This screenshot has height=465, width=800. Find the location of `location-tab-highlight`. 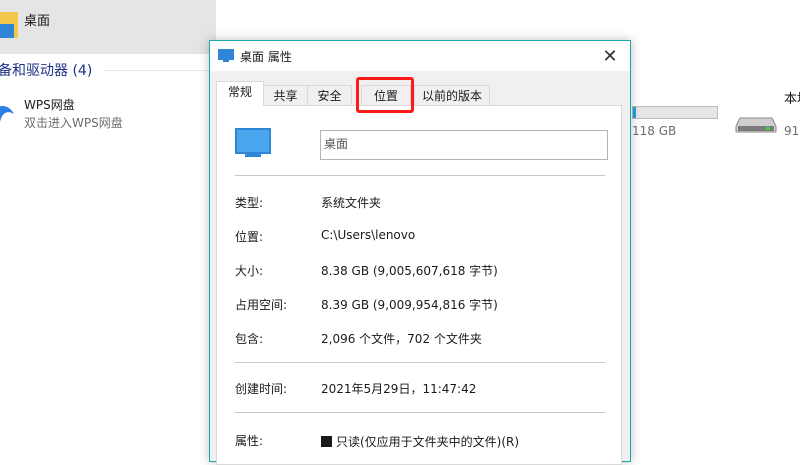

location-tab-highlight is located at coordinates (385, 95).